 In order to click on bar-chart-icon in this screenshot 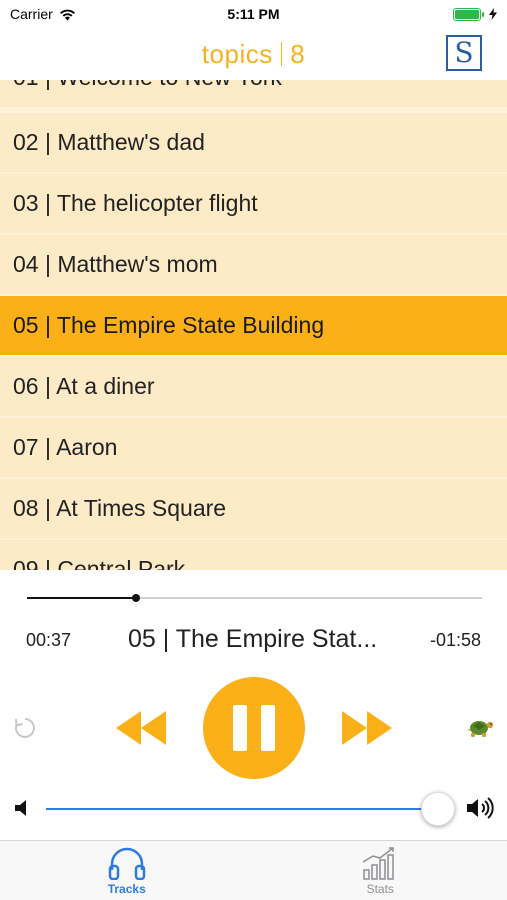, I will do `click(378, 863)`.